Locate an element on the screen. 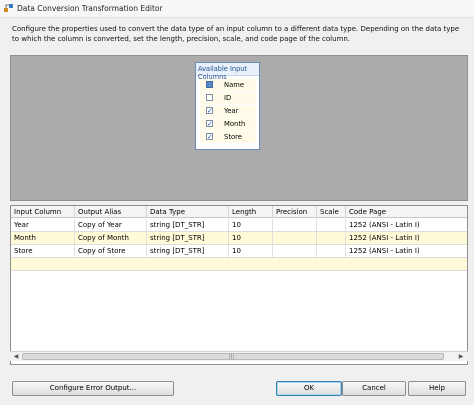 The image size is (474, 405). scroll-grip-icon: ||| is located at coordinates (232, 357).